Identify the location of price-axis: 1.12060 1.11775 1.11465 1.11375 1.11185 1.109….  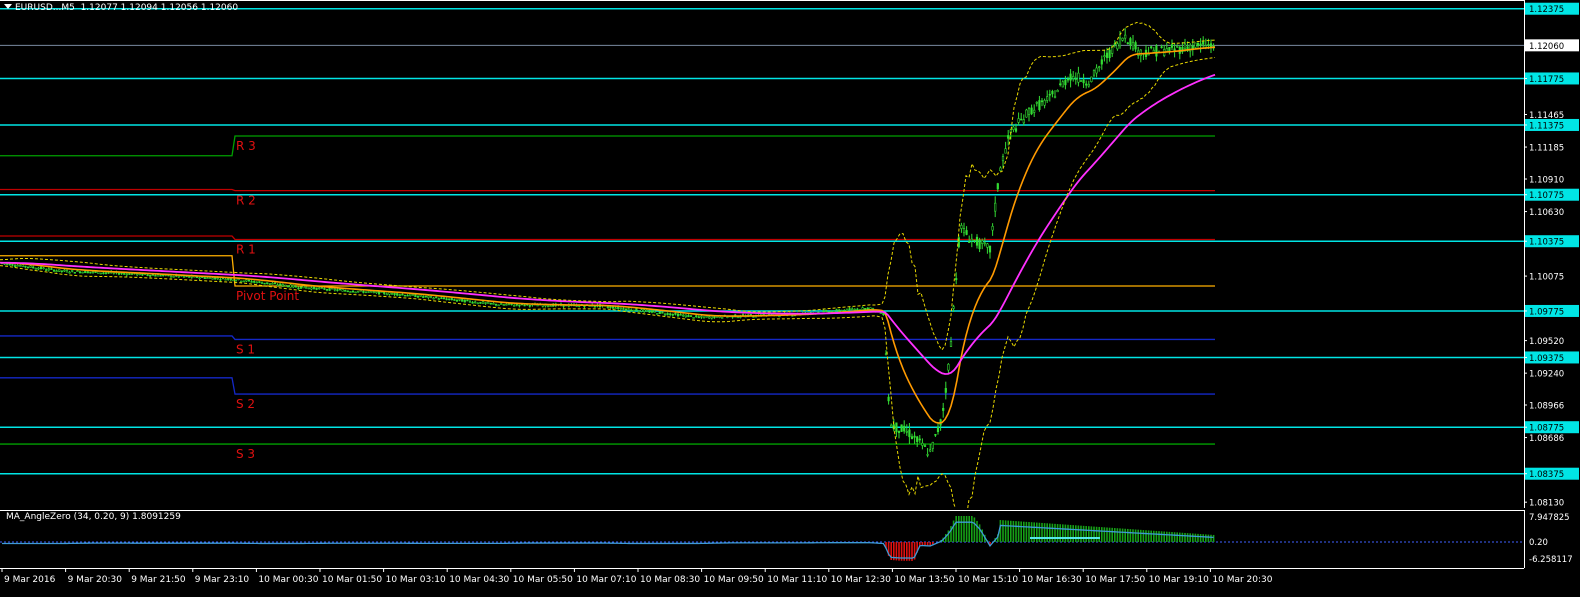
(1552, 254).